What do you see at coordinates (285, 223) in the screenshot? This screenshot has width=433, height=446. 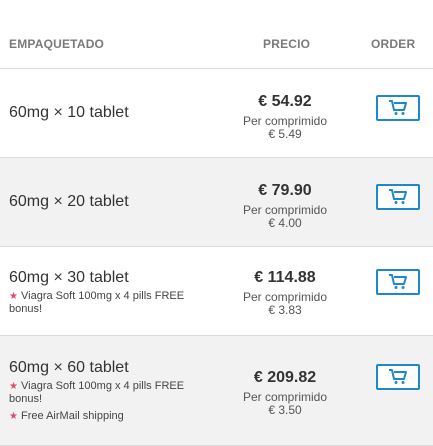 I see `per-tablet-price: € 4.00` at bounding box center [285, 223].